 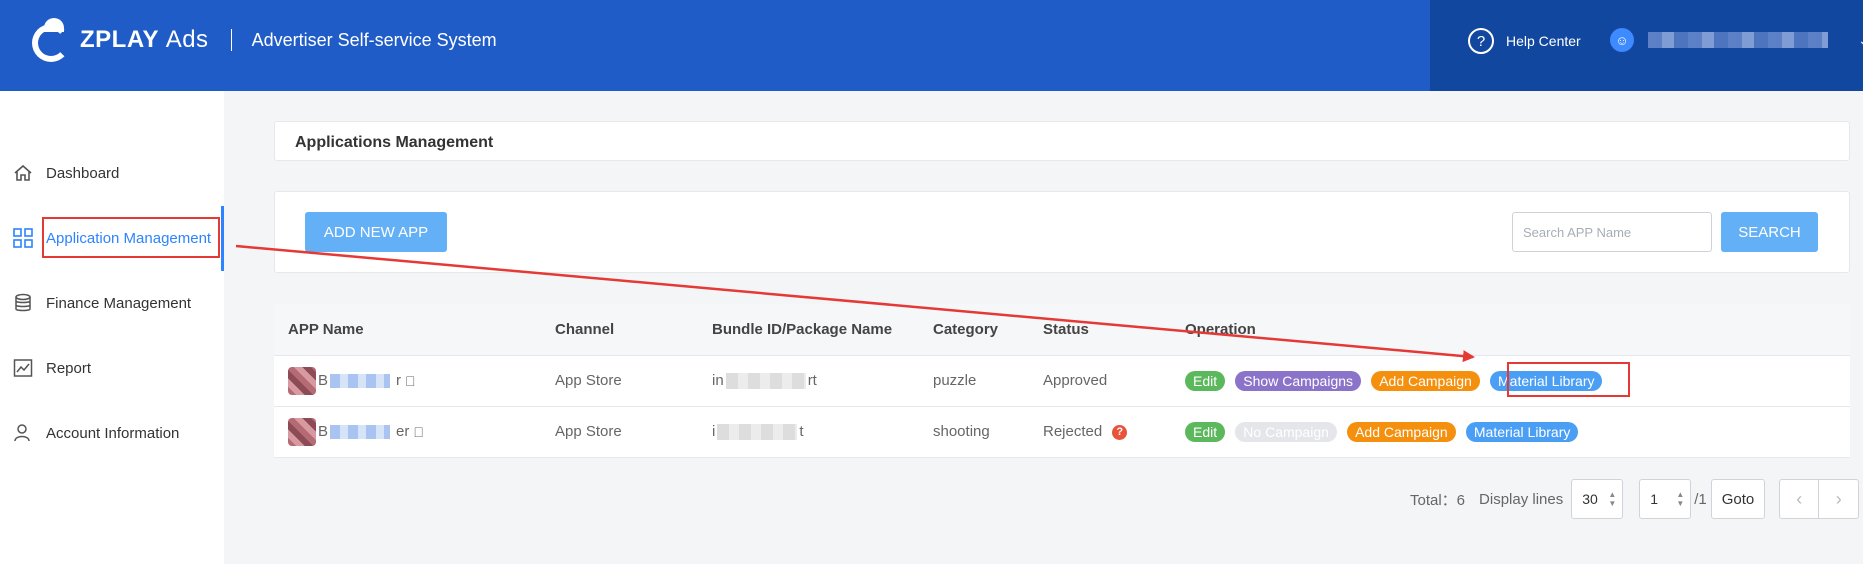 I want to click on logo: ZPLAY Ads Advertiser Self-service System, so click(x=262, y=40).